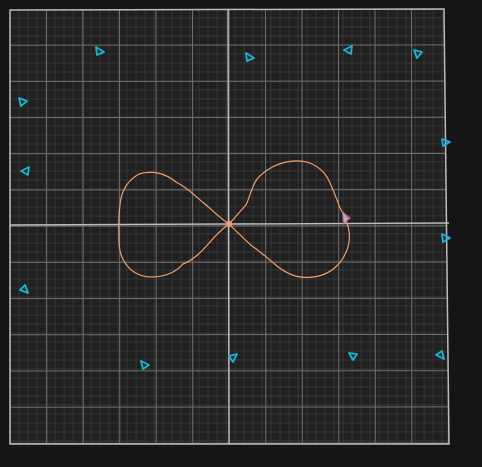 Image resolution: width=482 pixels, height=467 pixels. What do you see at coordinates (229, 224) in the screenshot?
I see `origin-point-icon` at bounding box center [229, 224].